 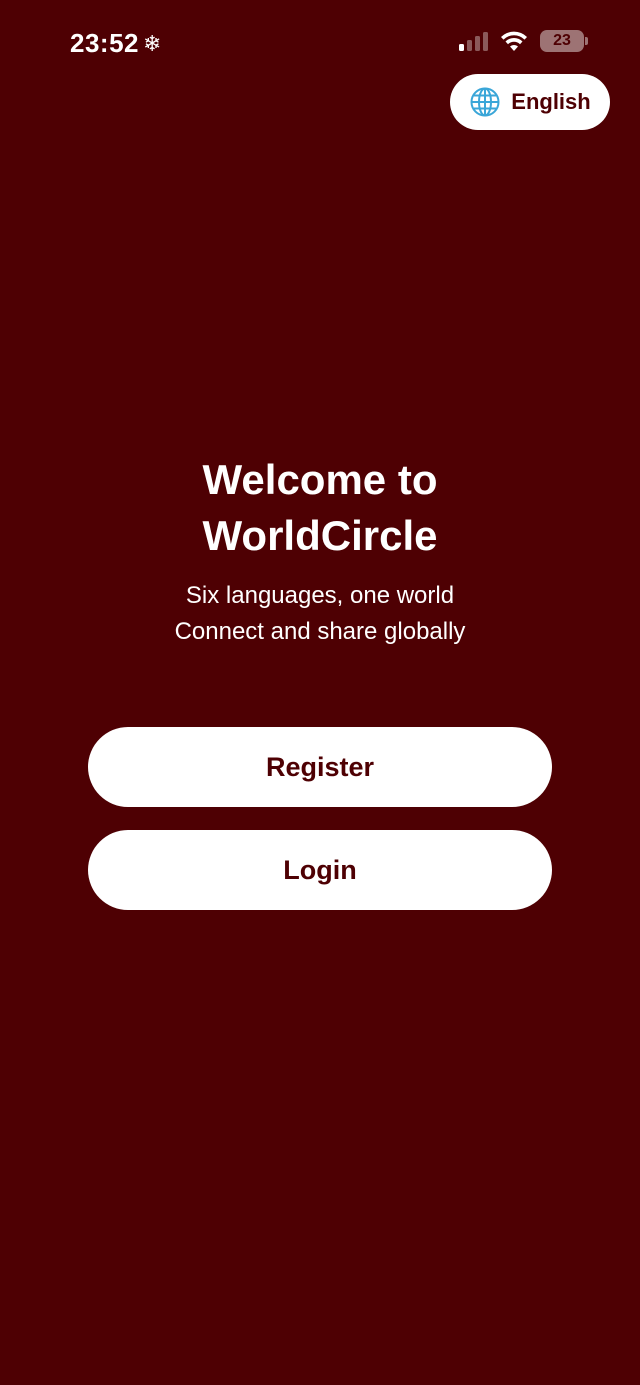 What do you see at coordinates (320, 595) in the screenshot?
I see `subtitle-line-1: Six languages, one world` at bounding box center [320, 595].